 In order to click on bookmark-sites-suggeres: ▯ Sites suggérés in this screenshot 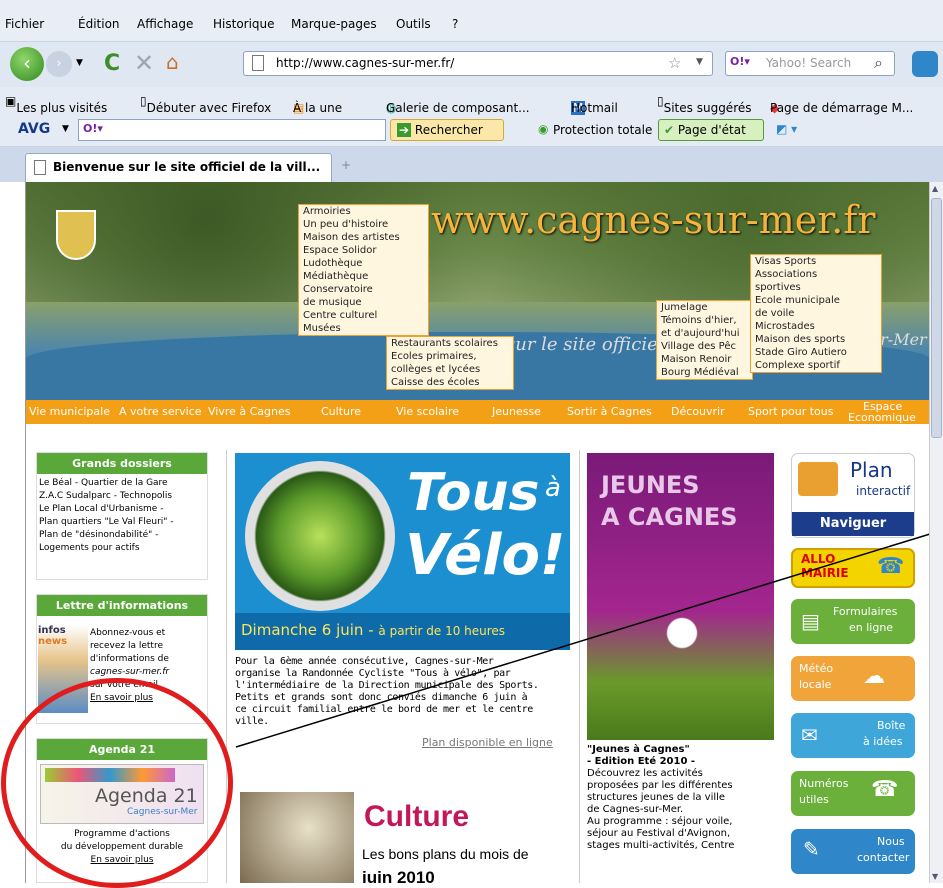, I will do `click(704, 104)`.